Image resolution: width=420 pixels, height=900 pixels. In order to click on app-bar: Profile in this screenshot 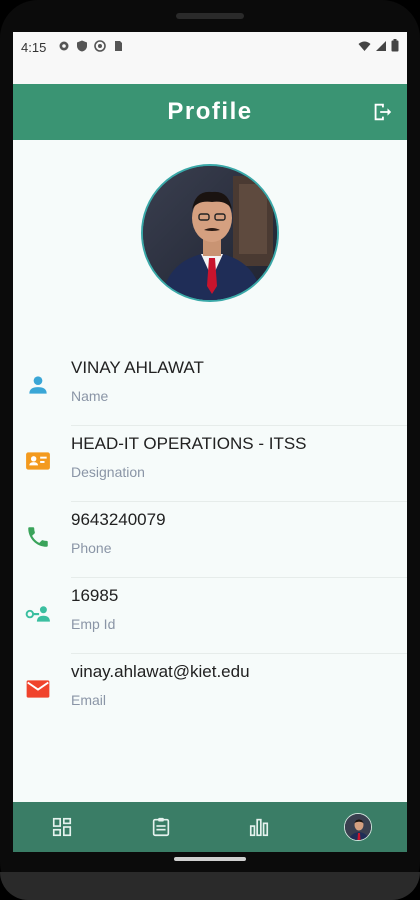, I will do `click(210, 112)`.